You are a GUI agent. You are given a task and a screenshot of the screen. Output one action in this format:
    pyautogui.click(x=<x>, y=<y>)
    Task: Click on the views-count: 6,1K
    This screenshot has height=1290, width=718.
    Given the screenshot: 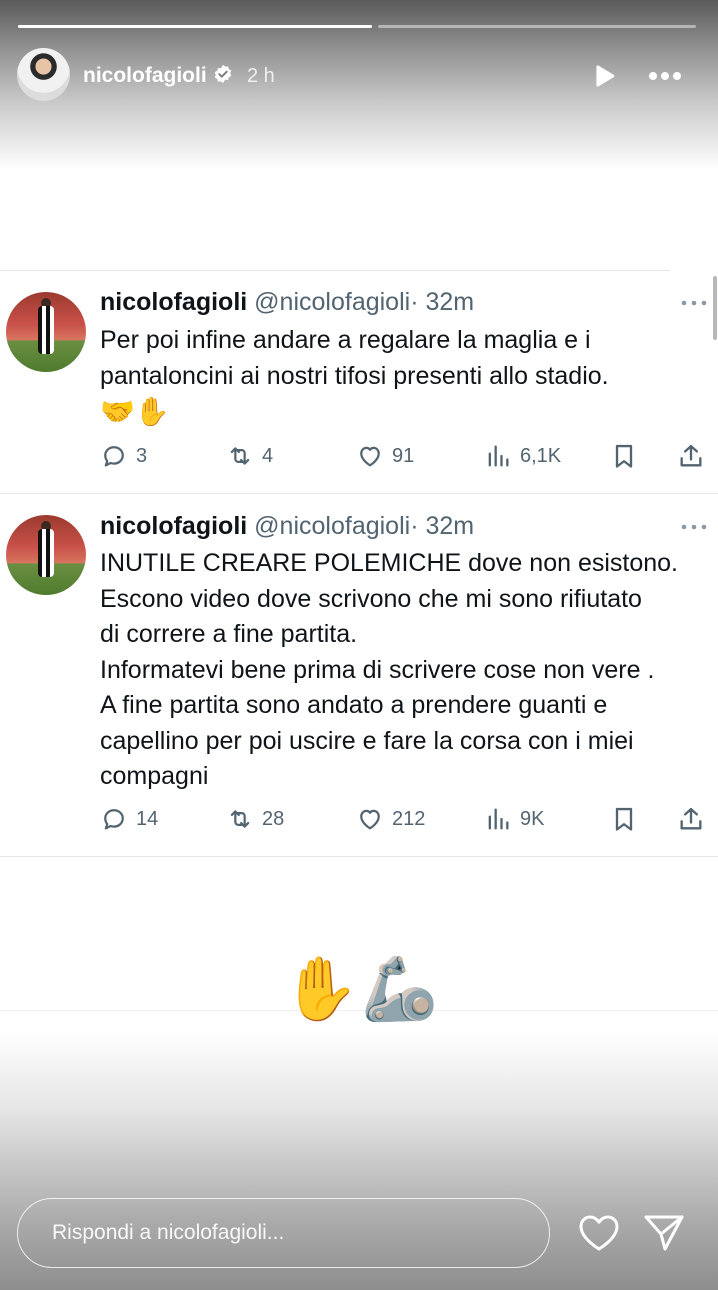 What is the action you would take?
    pyautogui.click(x=541, y=455)
    